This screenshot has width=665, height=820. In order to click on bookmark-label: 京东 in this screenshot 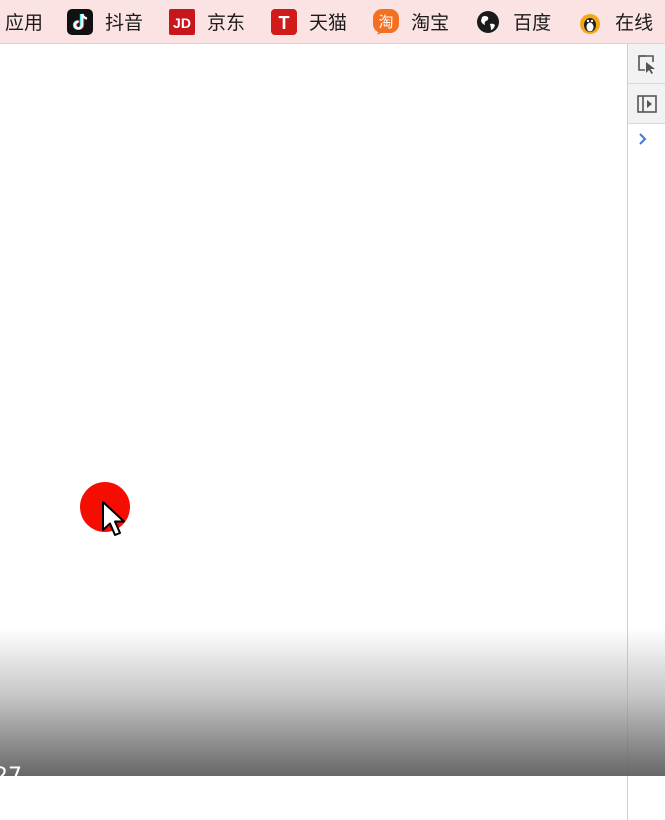, I will do `click(226, 23)`.